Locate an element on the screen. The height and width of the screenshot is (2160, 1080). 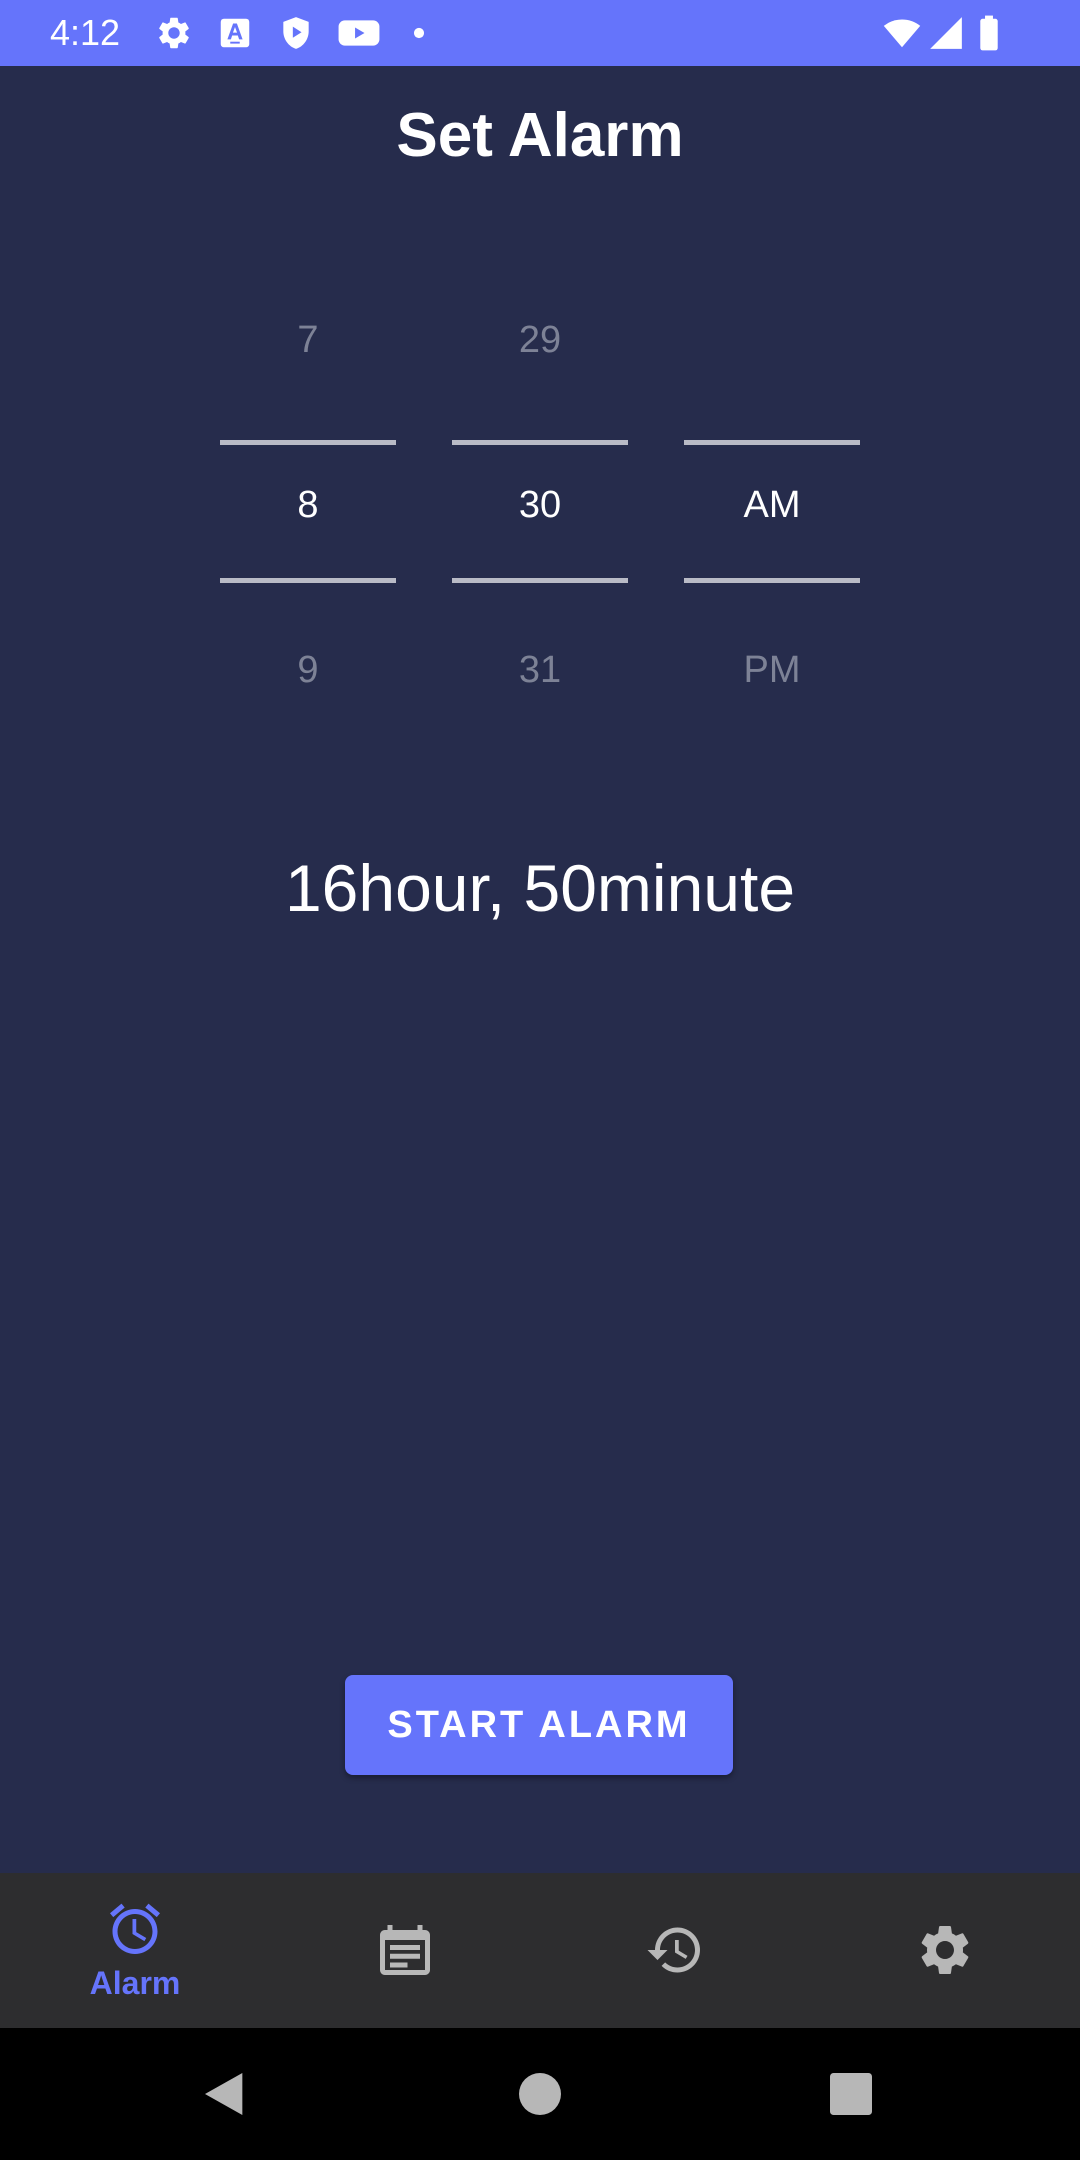
calendar-note-icon is located at coordinates (405, 1950).